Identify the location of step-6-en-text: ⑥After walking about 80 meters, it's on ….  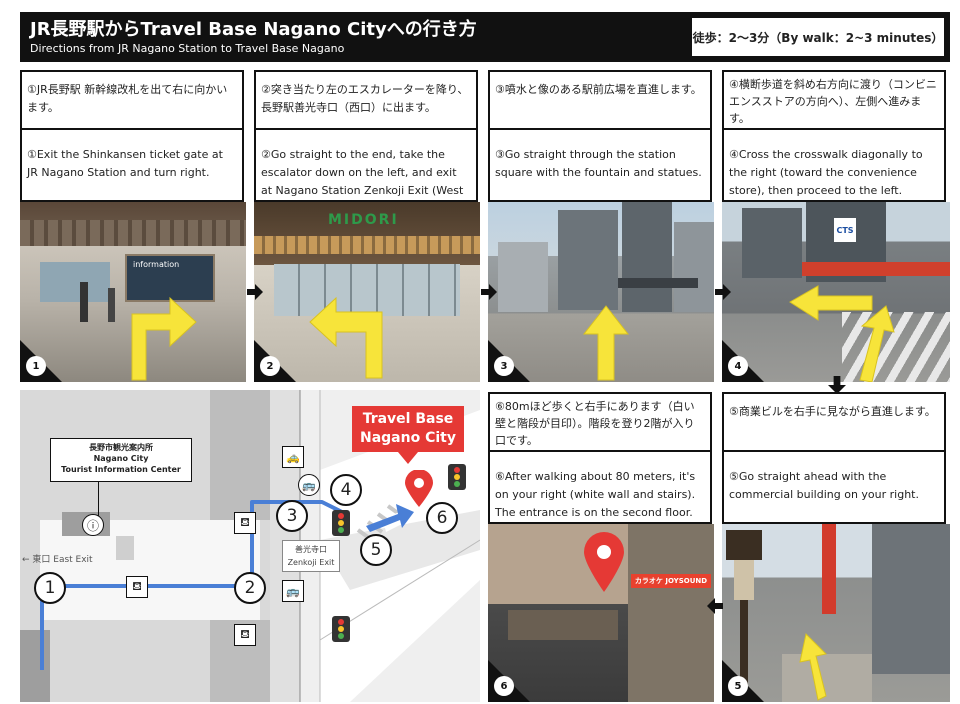
(595, 494).